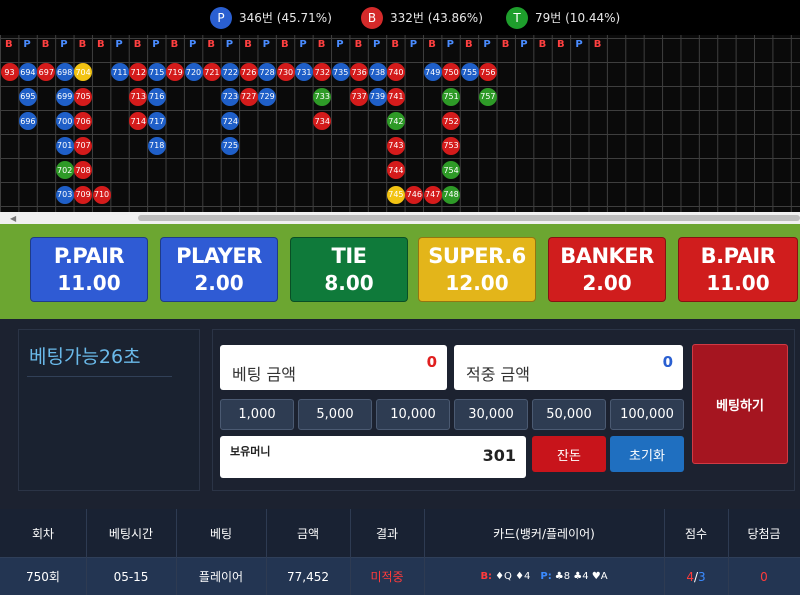  What do you see at coordinates (322, 72) in the screenshot?
I see `road-cell: 732` at bounding box center [322, 72].